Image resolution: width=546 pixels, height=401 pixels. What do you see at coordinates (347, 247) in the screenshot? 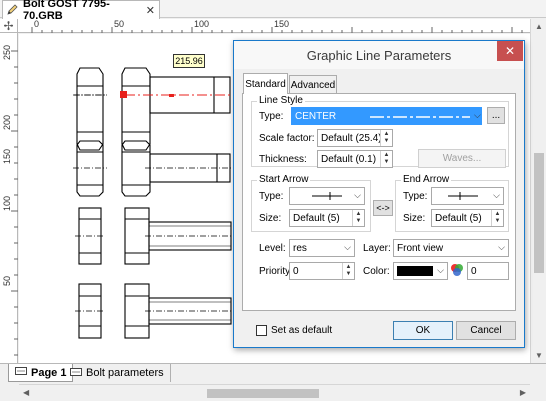
I see `level-dropdown-icon: ⌵` at bounding box center [347, 247].